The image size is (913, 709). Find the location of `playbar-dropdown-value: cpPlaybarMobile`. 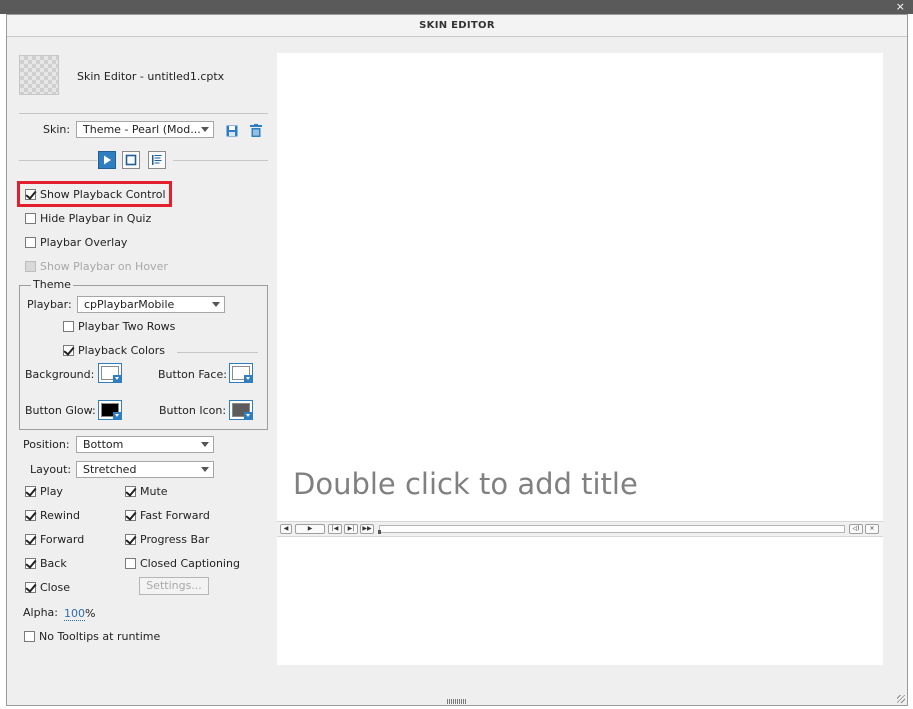

playbar-dropdown-value: cpPlaybarMobile is located at coordinates (129, 304).